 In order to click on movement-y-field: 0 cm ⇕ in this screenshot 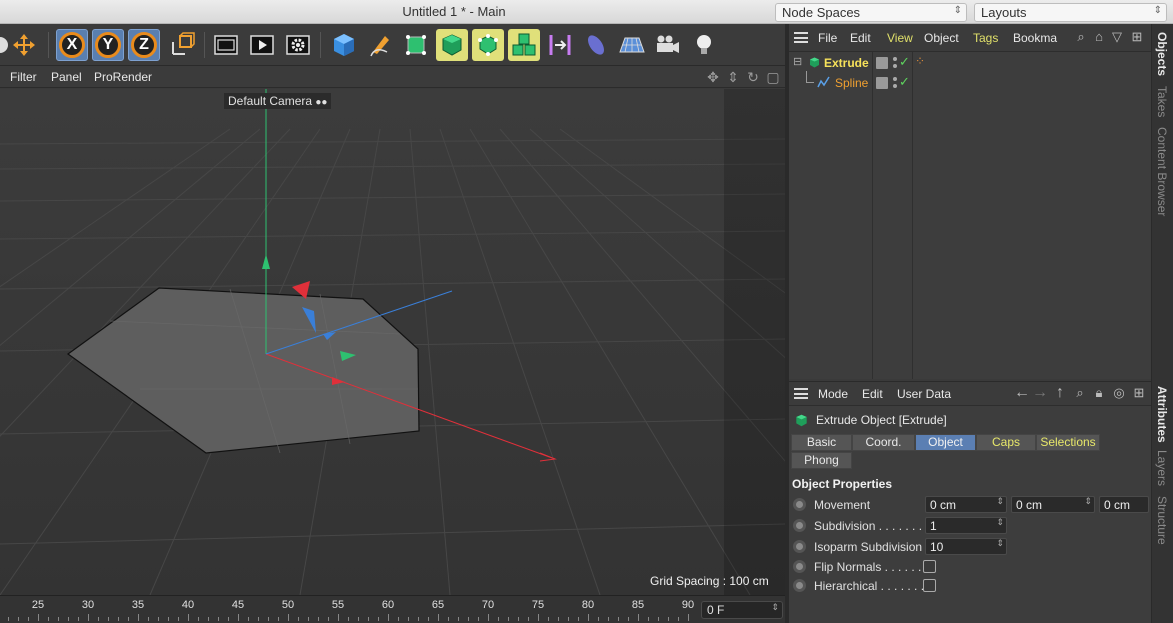, I will do `click(1053, 504)`.